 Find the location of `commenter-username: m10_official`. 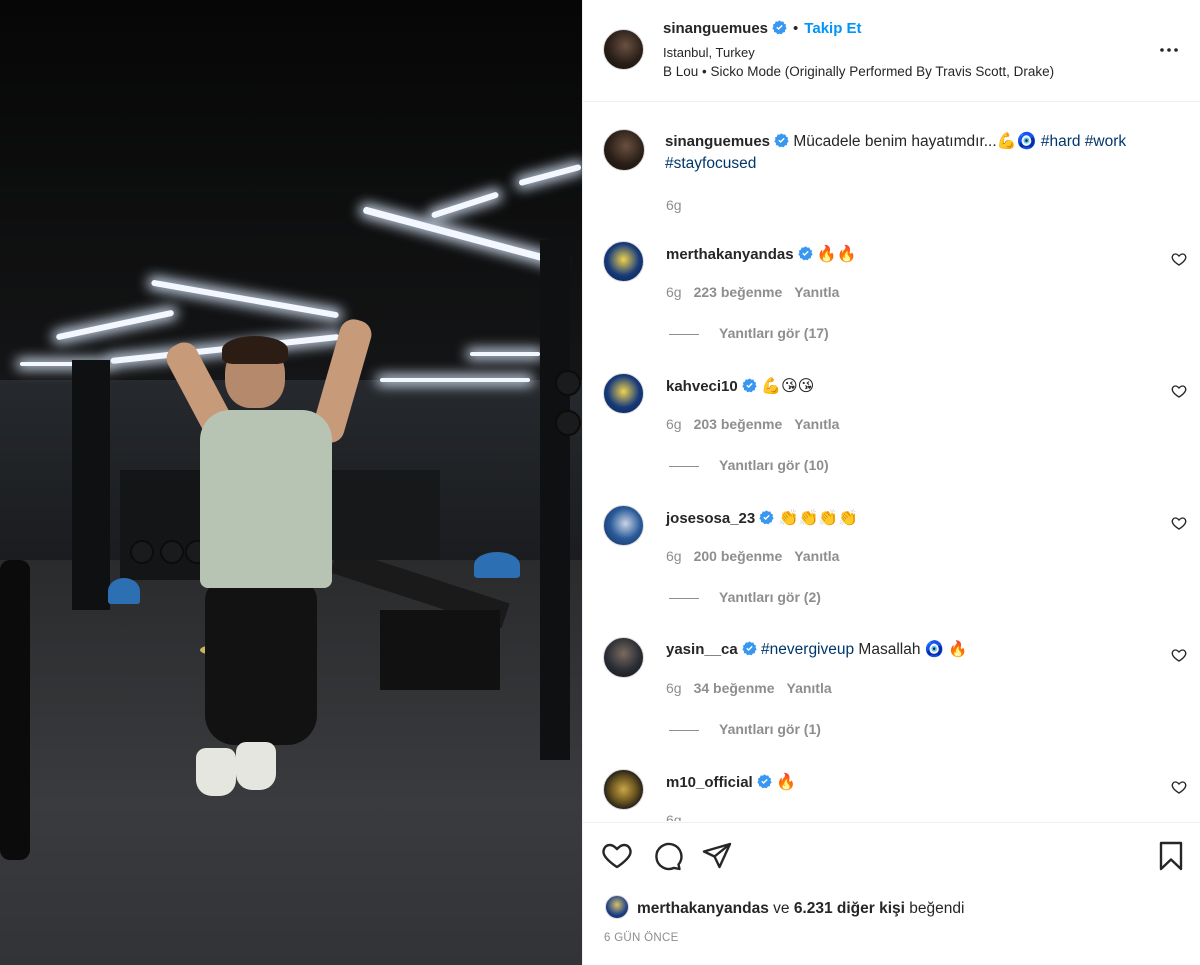

commenter-username: m10_official is located at coordinates (709, 782).